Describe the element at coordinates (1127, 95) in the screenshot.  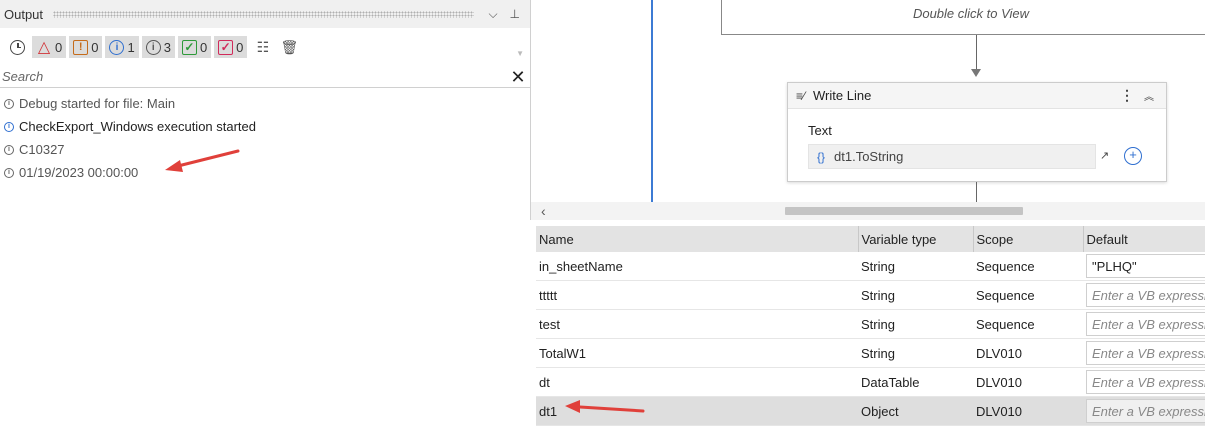
I see `more-options-icon: ⋮` at that location.